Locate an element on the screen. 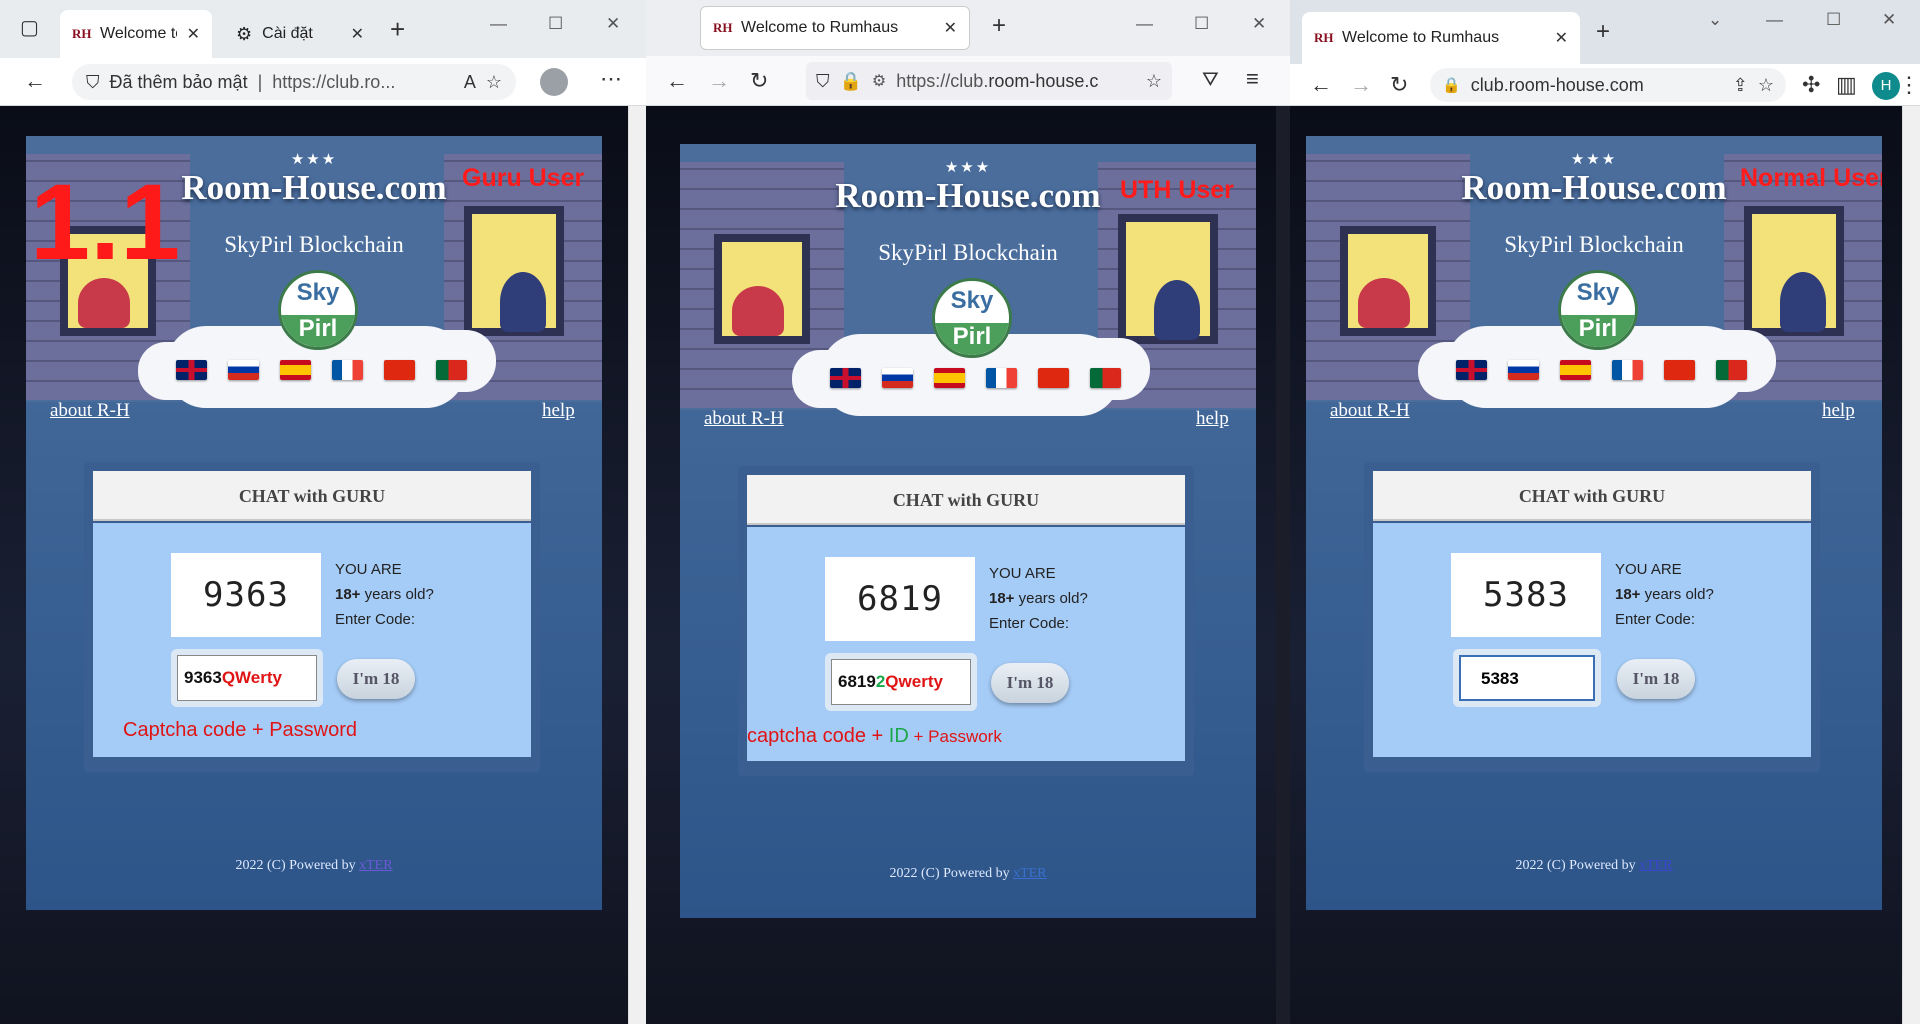 The width and height of the screenshot is (1920, 1024). captcha-image: 5383 is located at coordinates (1526, 595).